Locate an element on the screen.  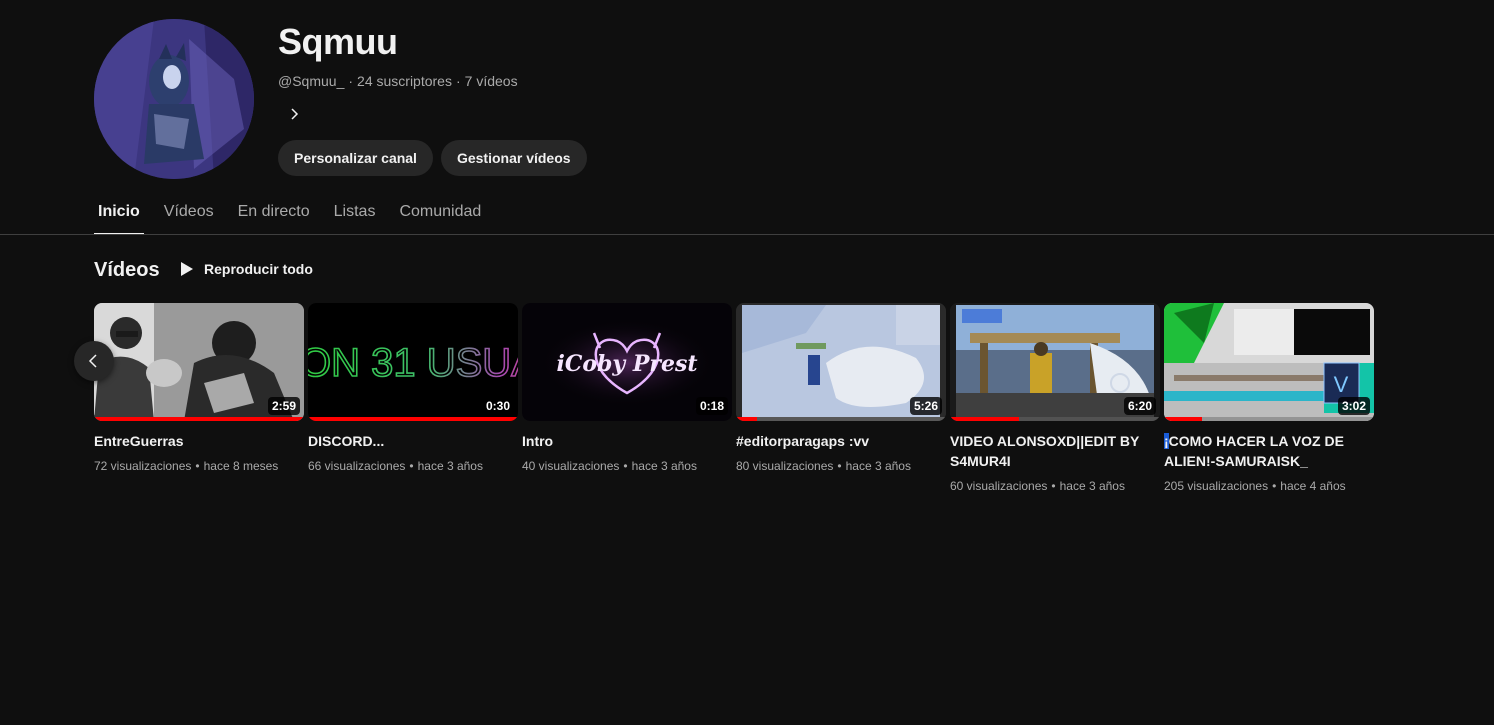
video-duration: 3:02 is located at coordinates (1353, 406).